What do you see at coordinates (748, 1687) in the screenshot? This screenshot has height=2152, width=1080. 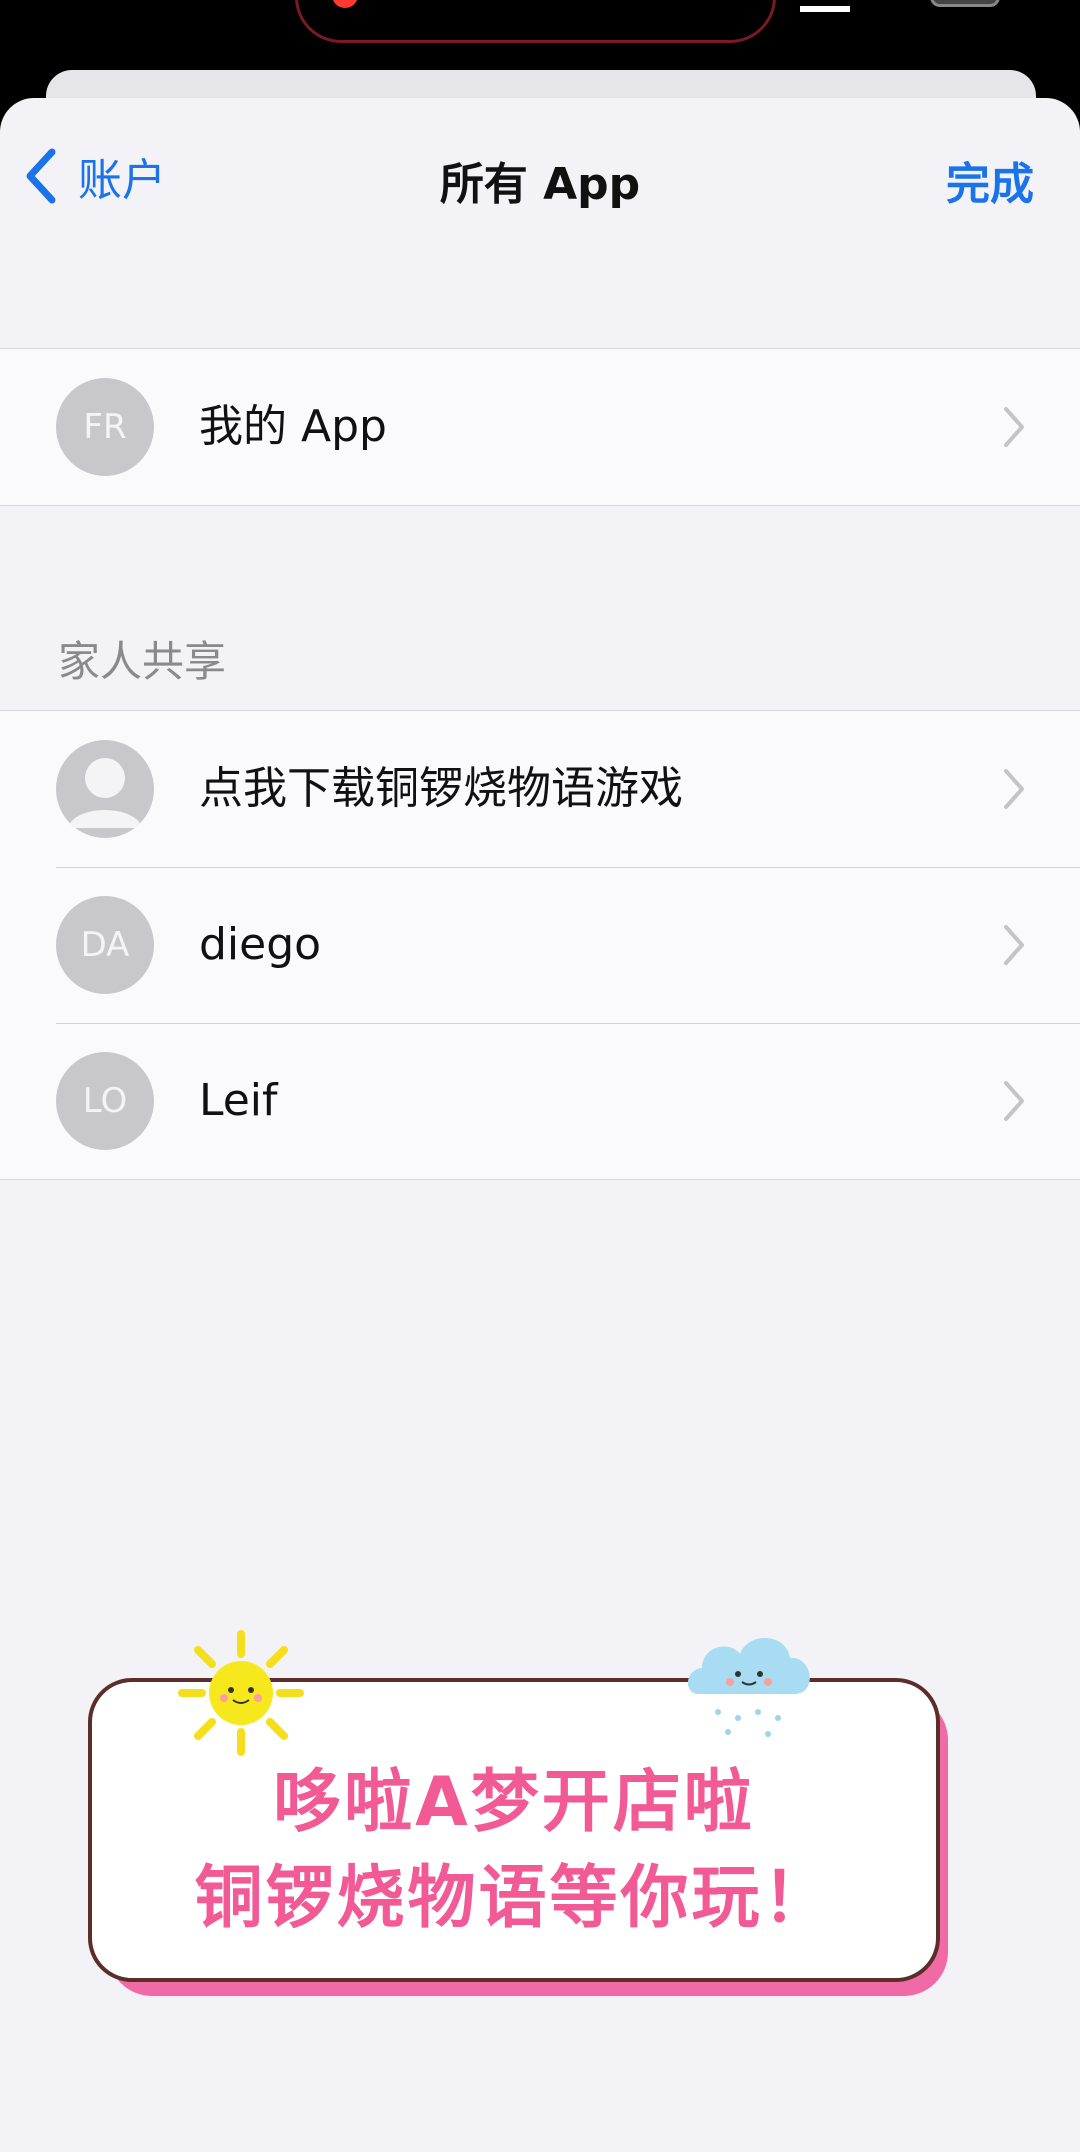 I see `cloud-icon` at bounding box center [748, 1687].